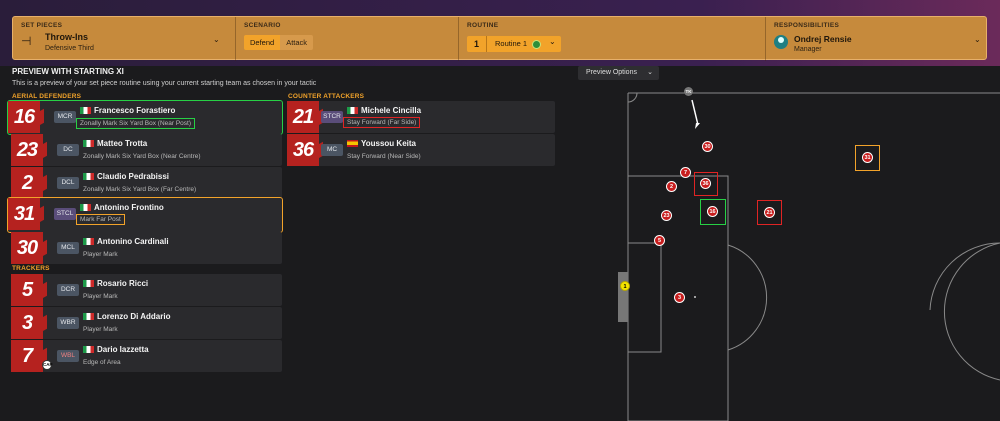  What do you see at coordinates (536, 44) in the screenshot?
I see `routine-status-icon` at bounding box center [536, 44].